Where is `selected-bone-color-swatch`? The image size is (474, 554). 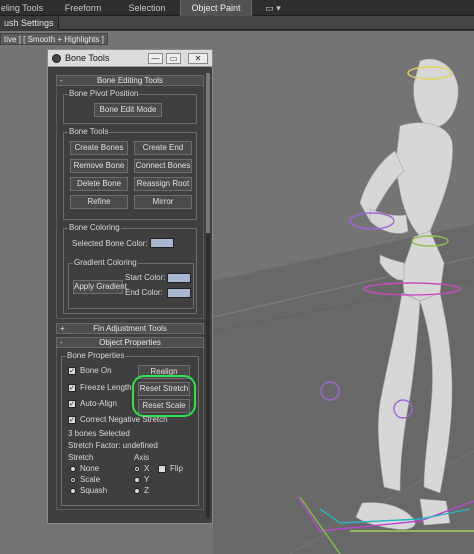 selected-bone-color-swatch is located at coordinates (162, 243).